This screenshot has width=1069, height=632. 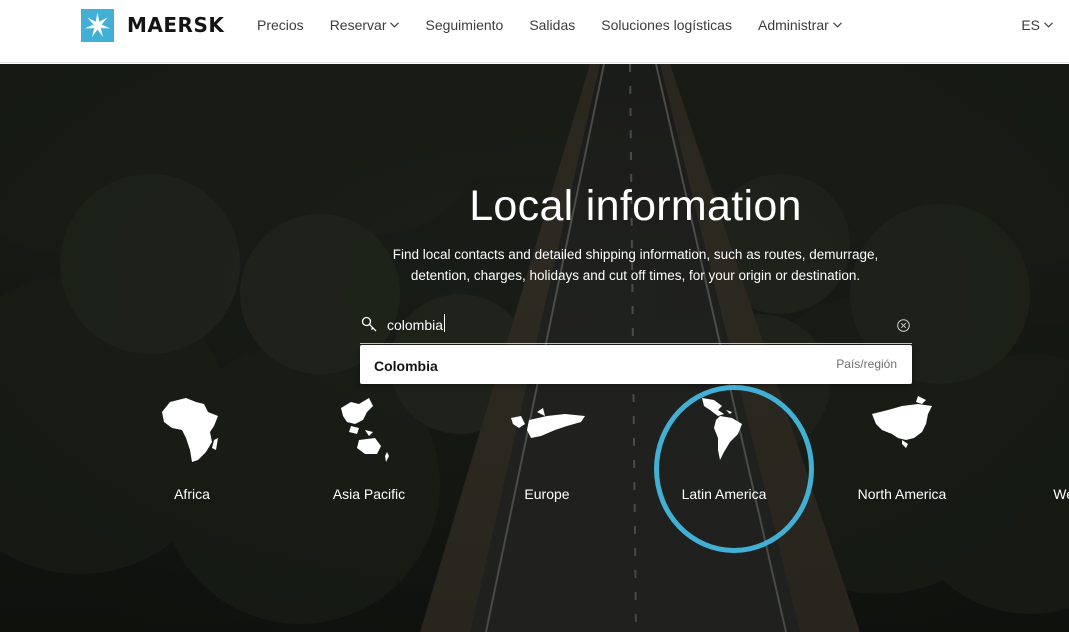 What do you see at coordinates (724, 494) in the screenshot?
I see `region-label: Latin America` at bounding box center [724, 494].